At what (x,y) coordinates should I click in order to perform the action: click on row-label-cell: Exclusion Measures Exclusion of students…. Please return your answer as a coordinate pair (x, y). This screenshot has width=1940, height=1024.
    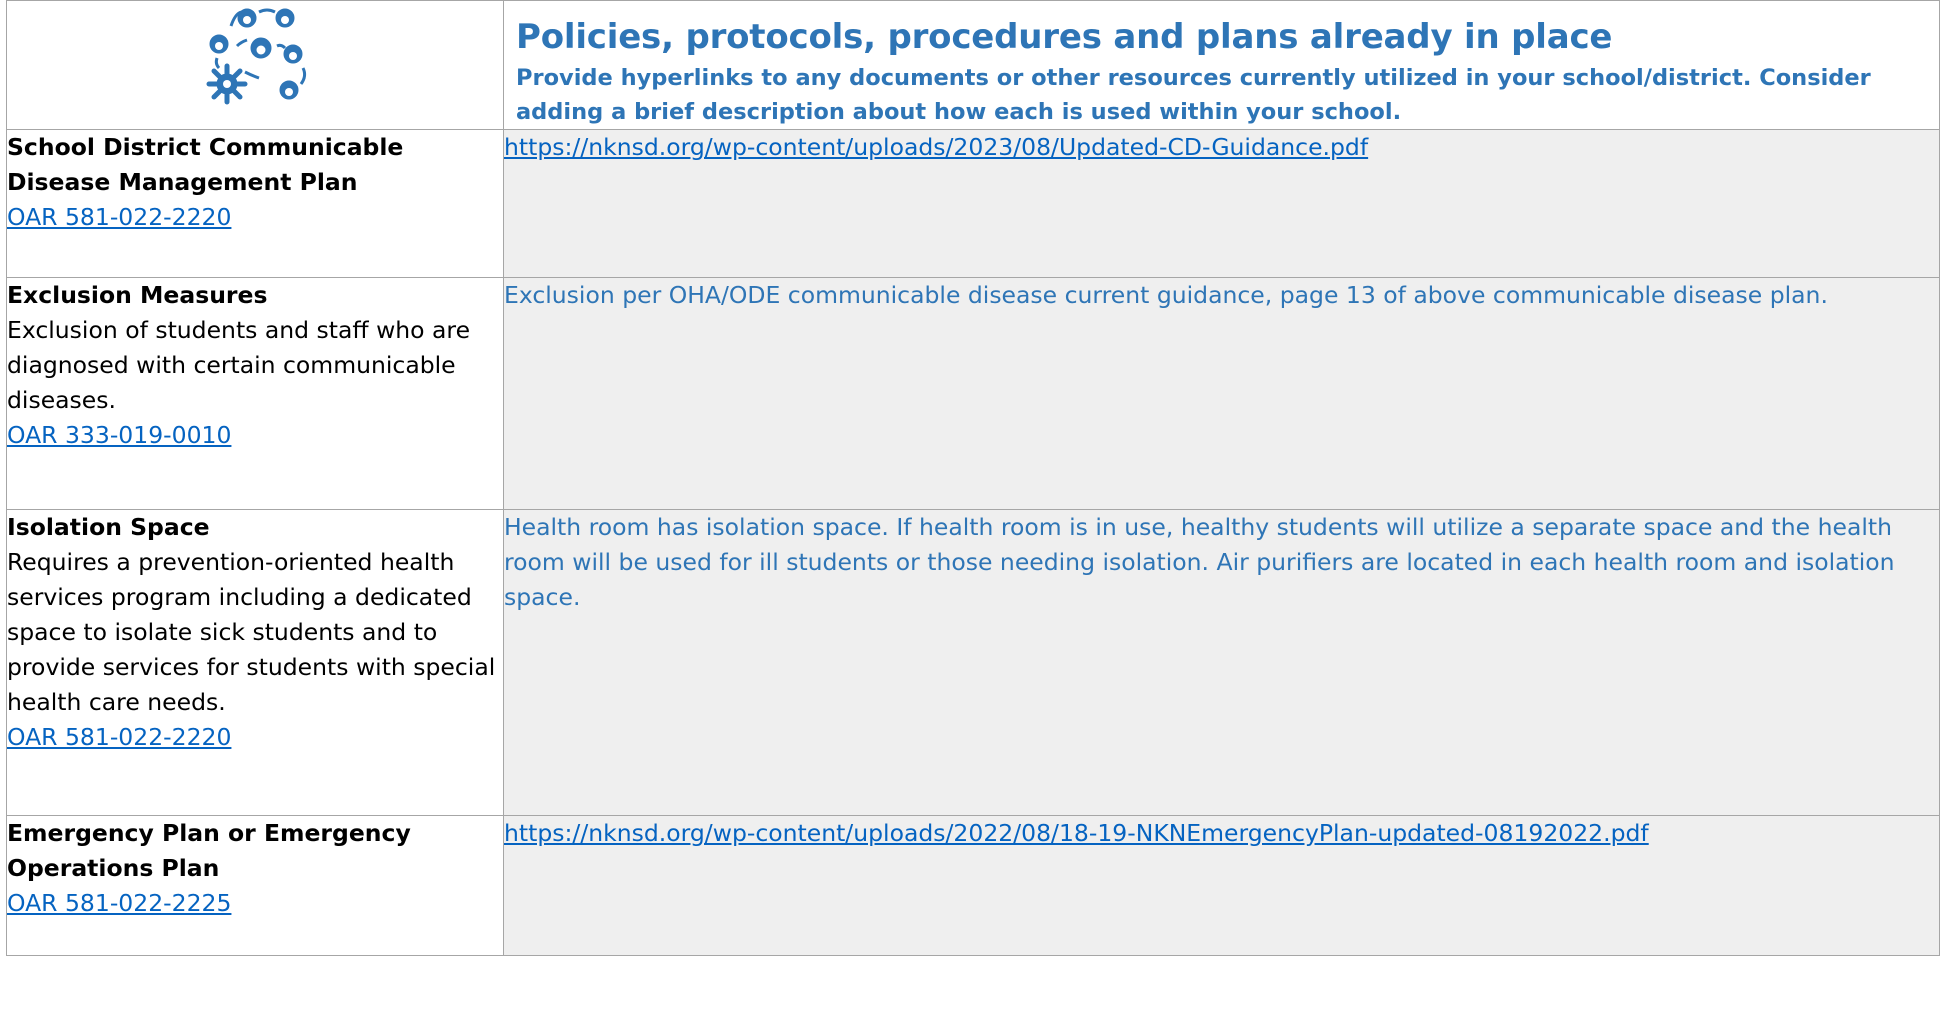
    Looking at the image, I should click on (255, 393).